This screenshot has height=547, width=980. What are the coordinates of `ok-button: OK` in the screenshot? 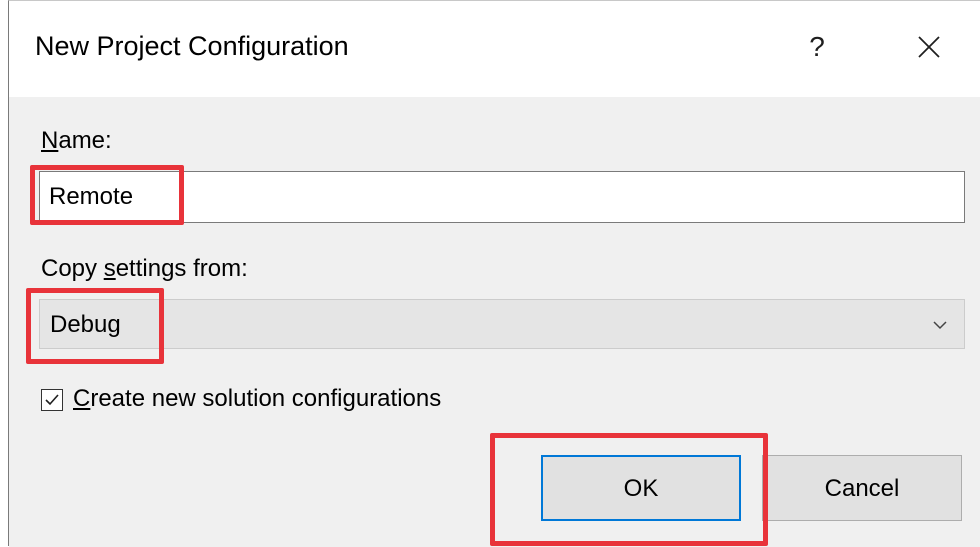 It's located at (641, 488).